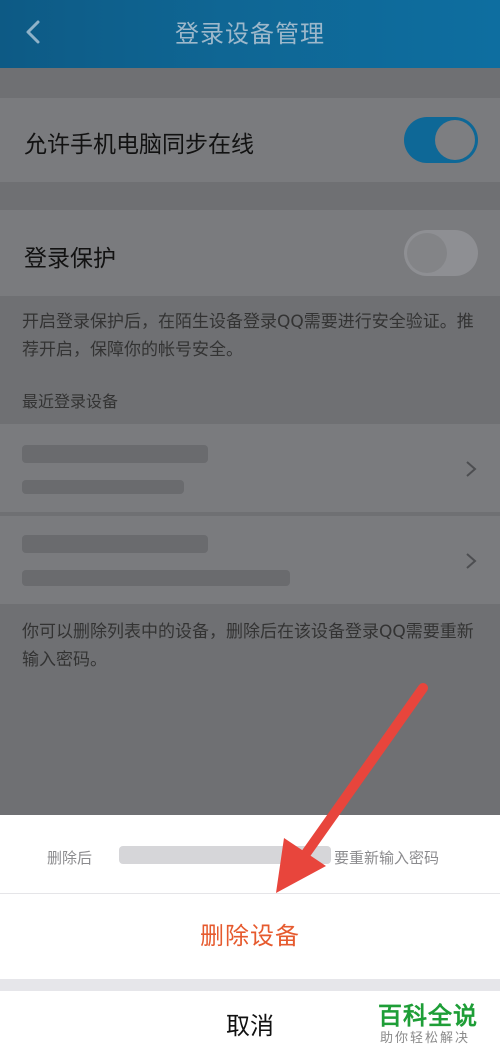 The image size is (500, 1055). I want to click on login-protection-label: 登录保护, so click(70, 259).